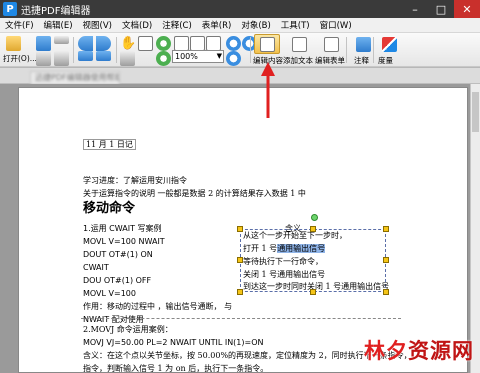 The height and width of the screenshot is (373, 480). Describe the element at coordinates (128, 329) in the screenshot. I see `section2-title: 2.MOVJ 命令运用案例：` at that location.